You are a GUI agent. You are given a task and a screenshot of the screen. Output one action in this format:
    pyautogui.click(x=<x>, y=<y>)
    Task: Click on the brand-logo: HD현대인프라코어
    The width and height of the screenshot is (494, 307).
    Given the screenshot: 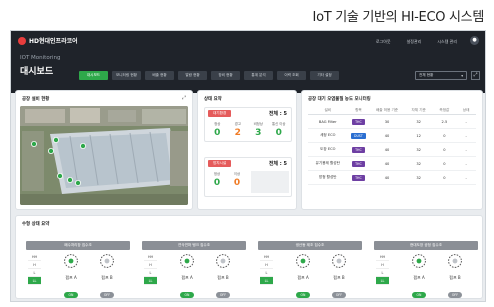 What is the action you would take?
    pyautogui.click(x=48, y=40)
    